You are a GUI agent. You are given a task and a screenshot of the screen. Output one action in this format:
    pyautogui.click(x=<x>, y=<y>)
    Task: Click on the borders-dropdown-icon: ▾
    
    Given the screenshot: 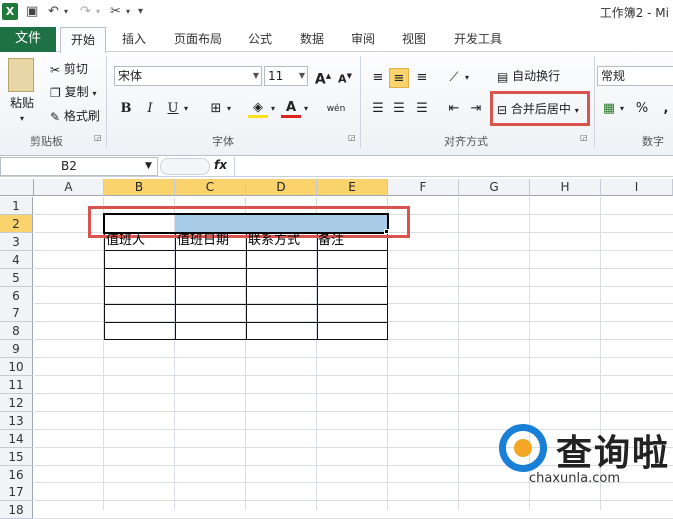 What is the action you would take?
    pyautogui.click(x=229, y=109)
    